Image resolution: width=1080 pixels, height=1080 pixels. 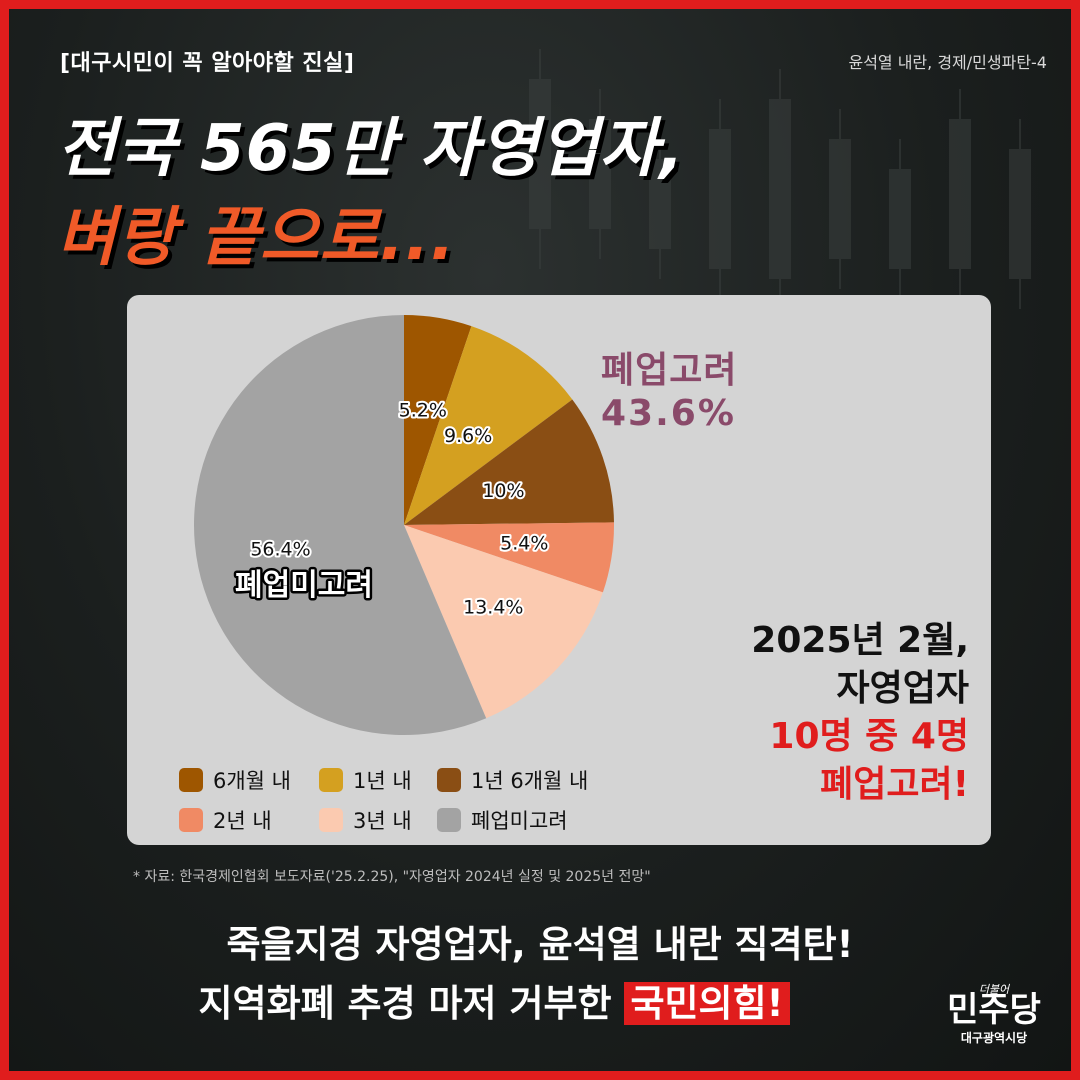 I want to click on legend-item: 3년 내, so click(x=365, y=820).